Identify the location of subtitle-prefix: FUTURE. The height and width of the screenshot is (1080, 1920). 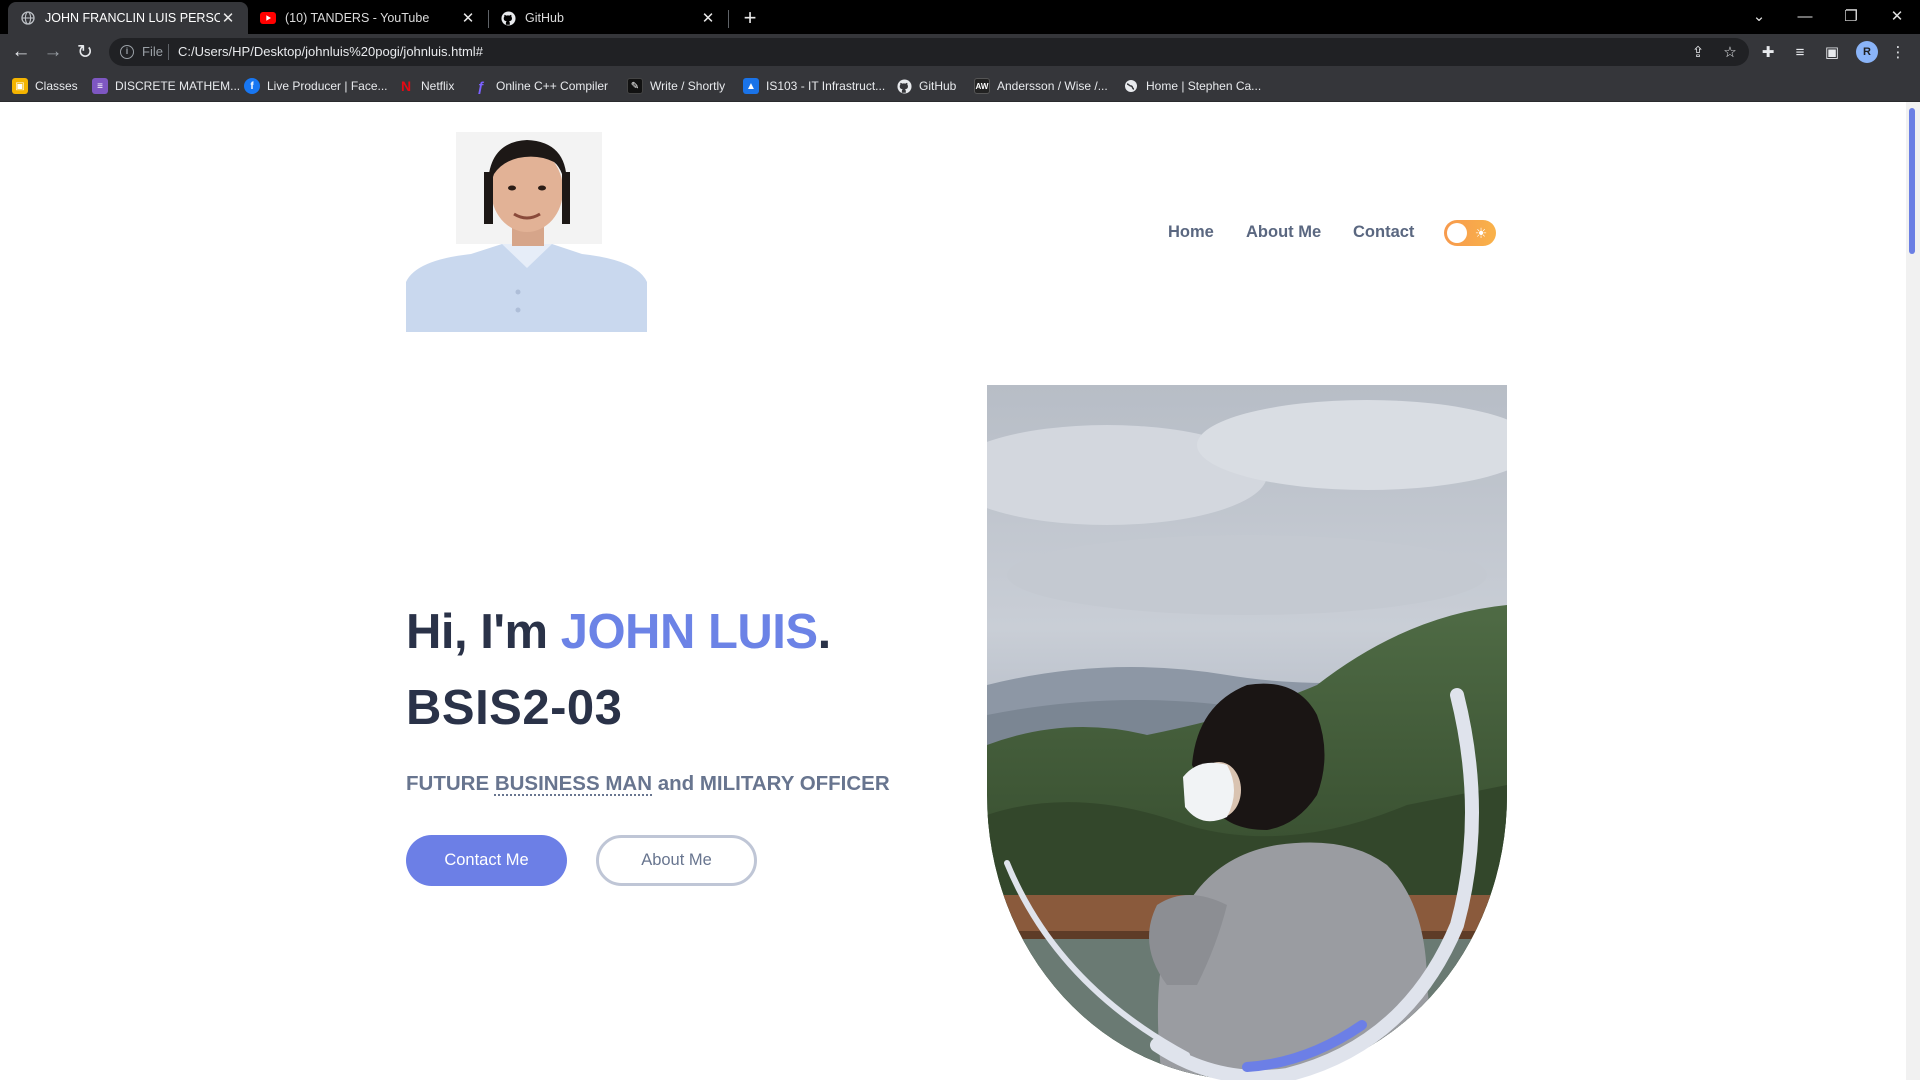
(450, 783).